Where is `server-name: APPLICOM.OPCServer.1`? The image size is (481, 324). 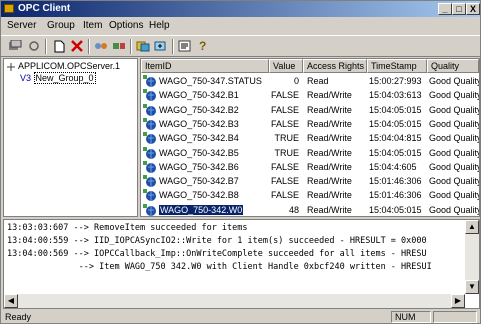
server-name: APPLICOM.OPCServer.1 is located at coordinates (69, 66).